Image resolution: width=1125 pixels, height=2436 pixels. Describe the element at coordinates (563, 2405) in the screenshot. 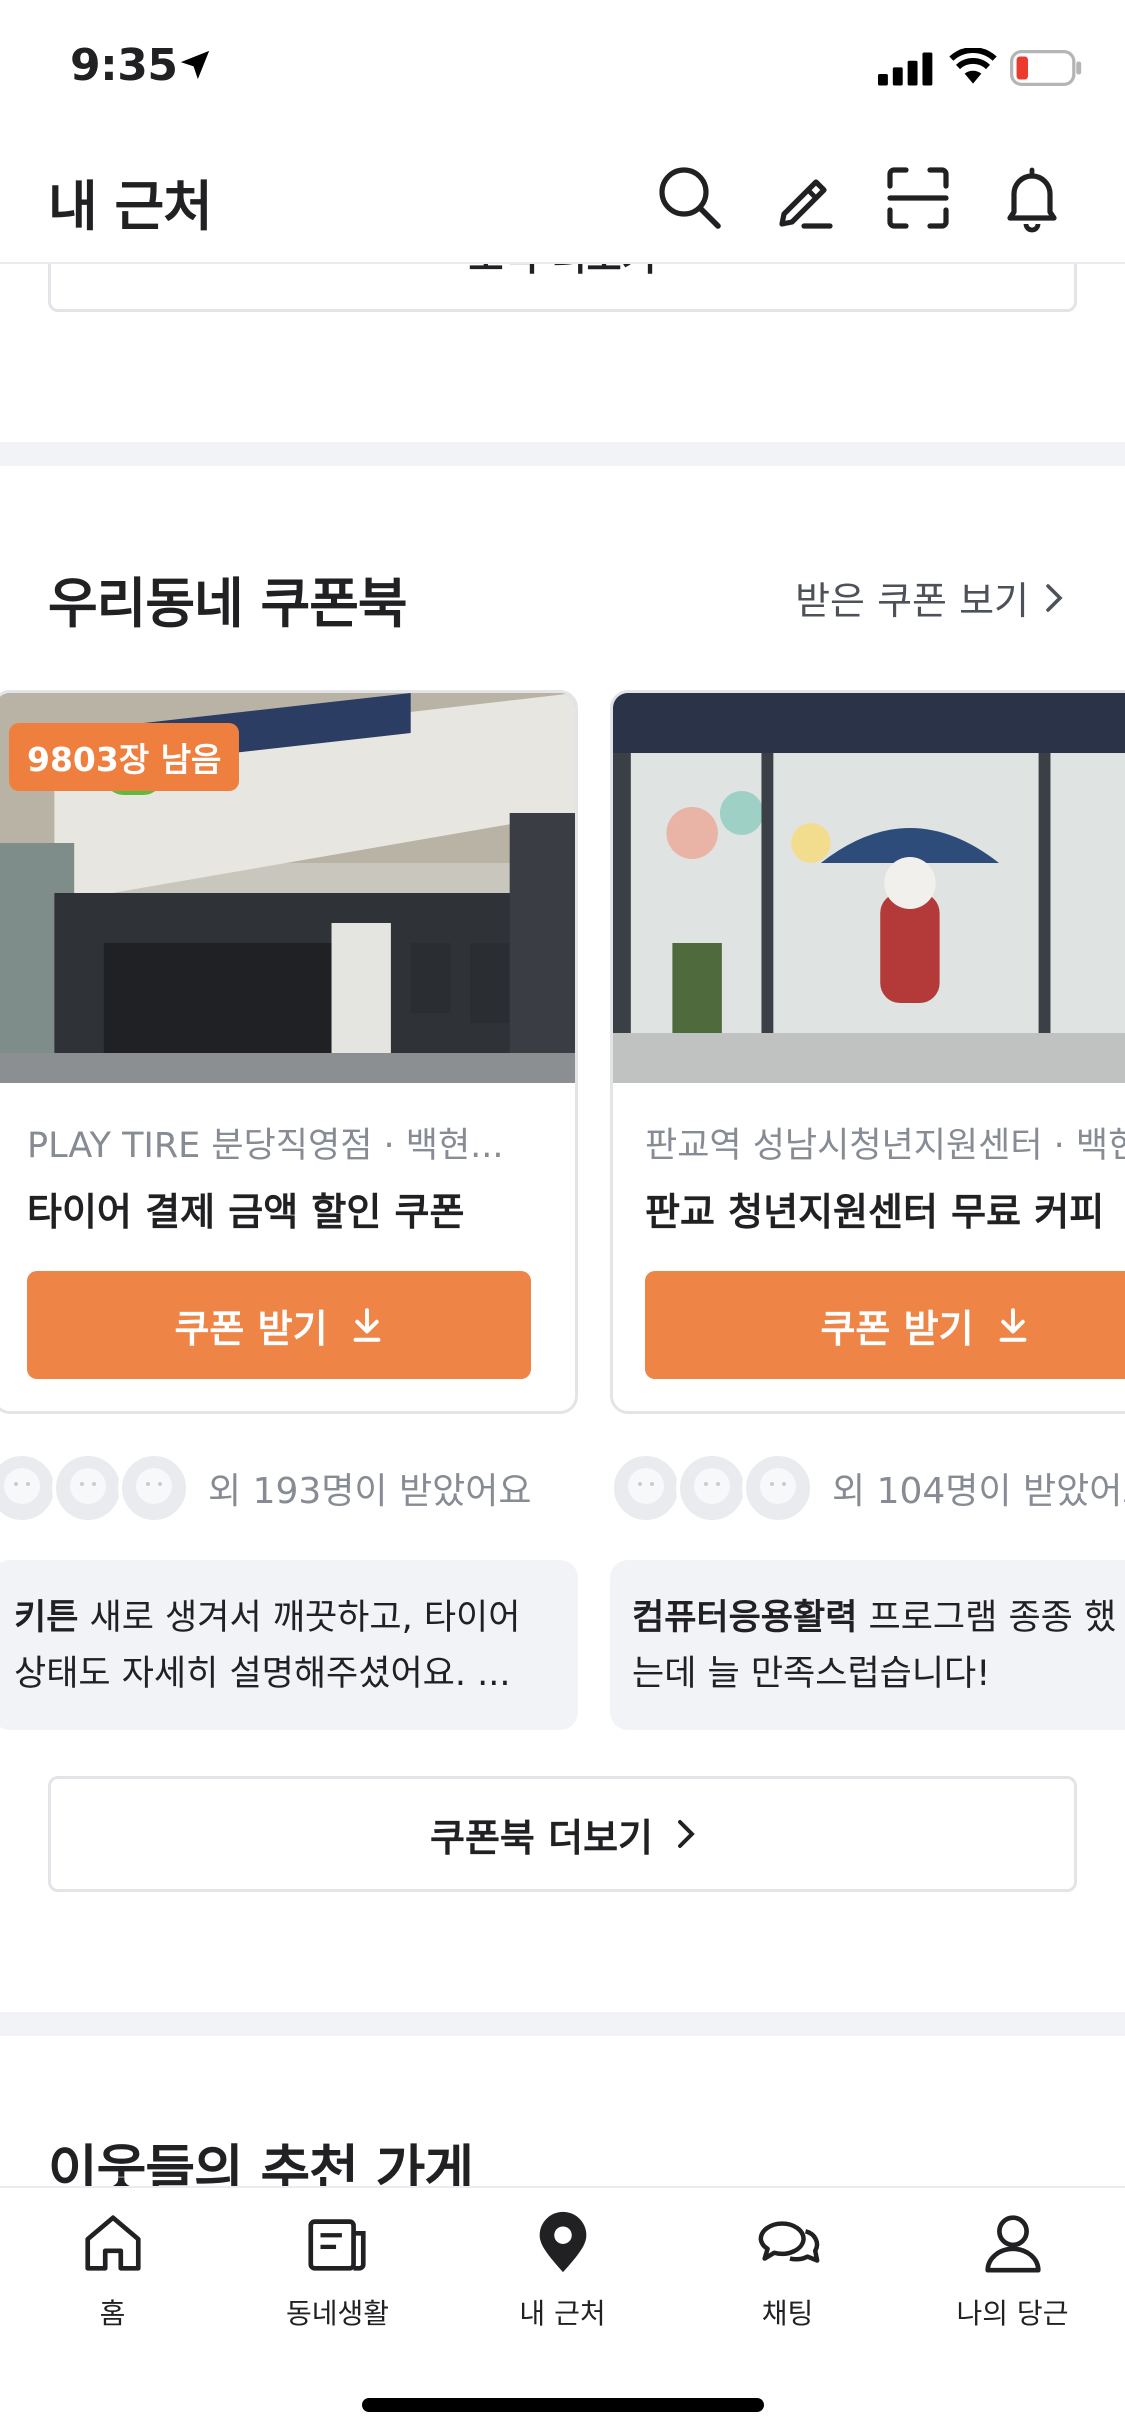

I see `home-indicator` at that location.